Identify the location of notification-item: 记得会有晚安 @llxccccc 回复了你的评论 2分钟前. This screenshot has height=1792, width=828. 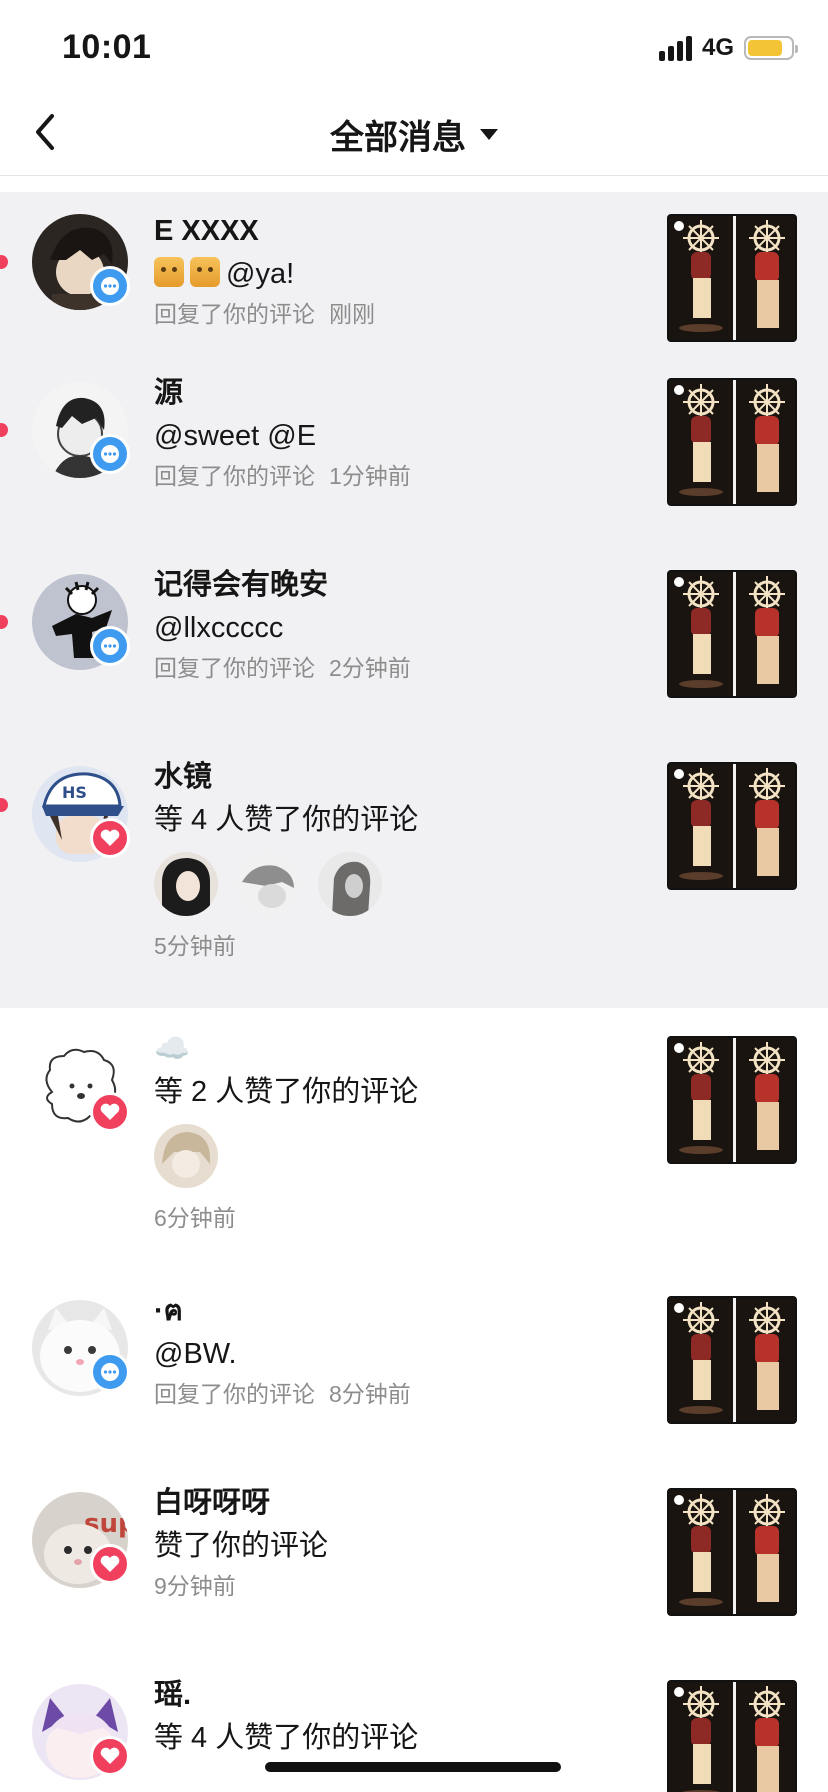
(414, 648).